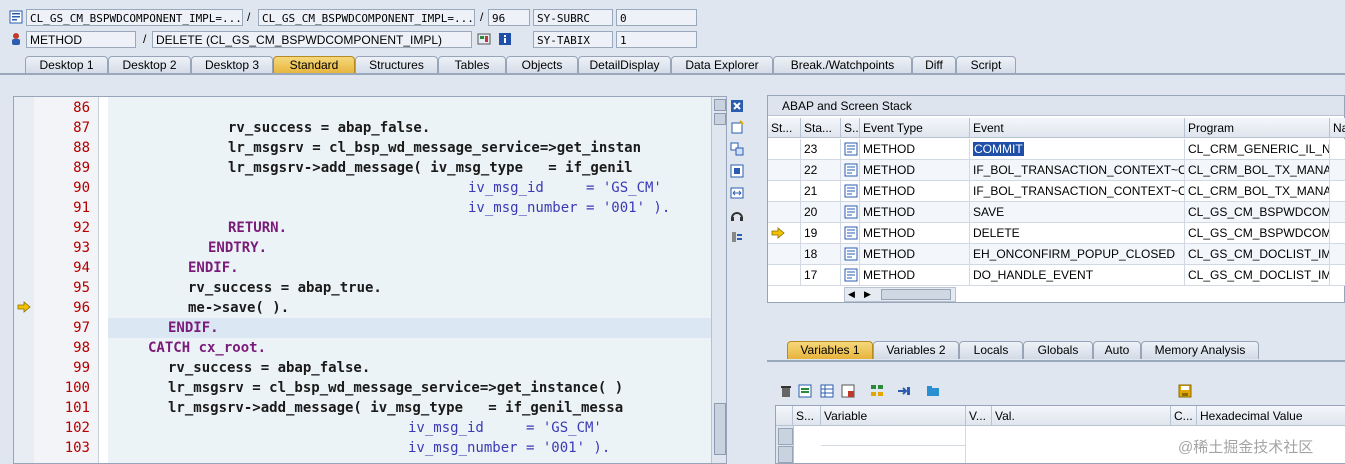 The width and height of the screenshot is (1345, 464). I want to click on col-header-name: Na, so click(1337, 128).